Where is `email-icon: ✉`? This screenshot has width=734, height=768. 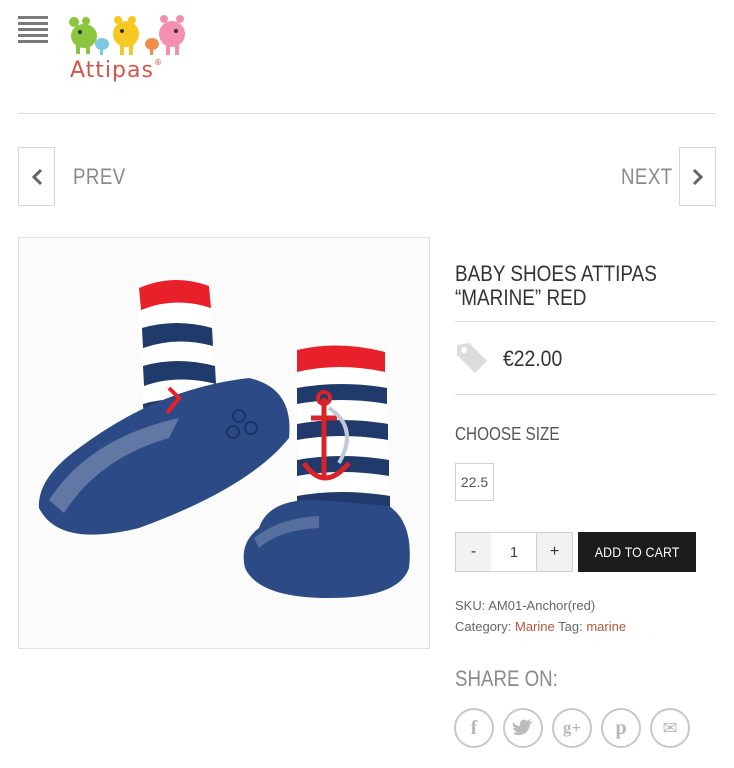 email-icon: ✉ is located at coordinates (670, 728).